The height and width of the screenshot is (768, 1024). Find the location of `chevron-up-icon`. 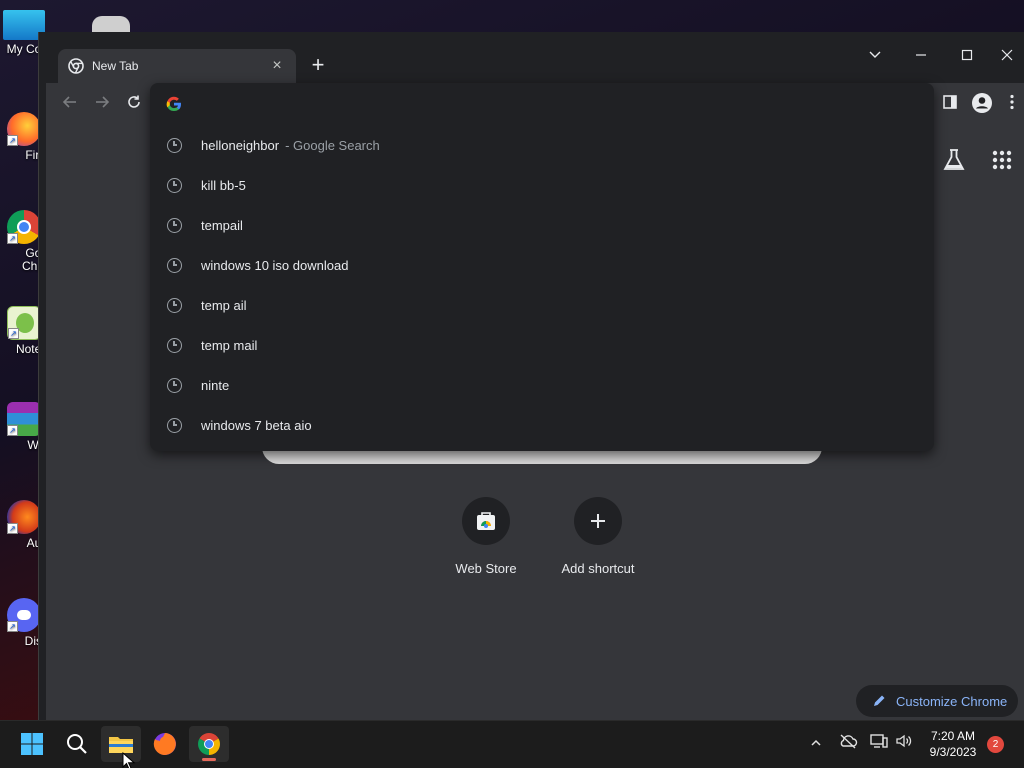

chevron-up-icon is located at coordinates (816, 742).